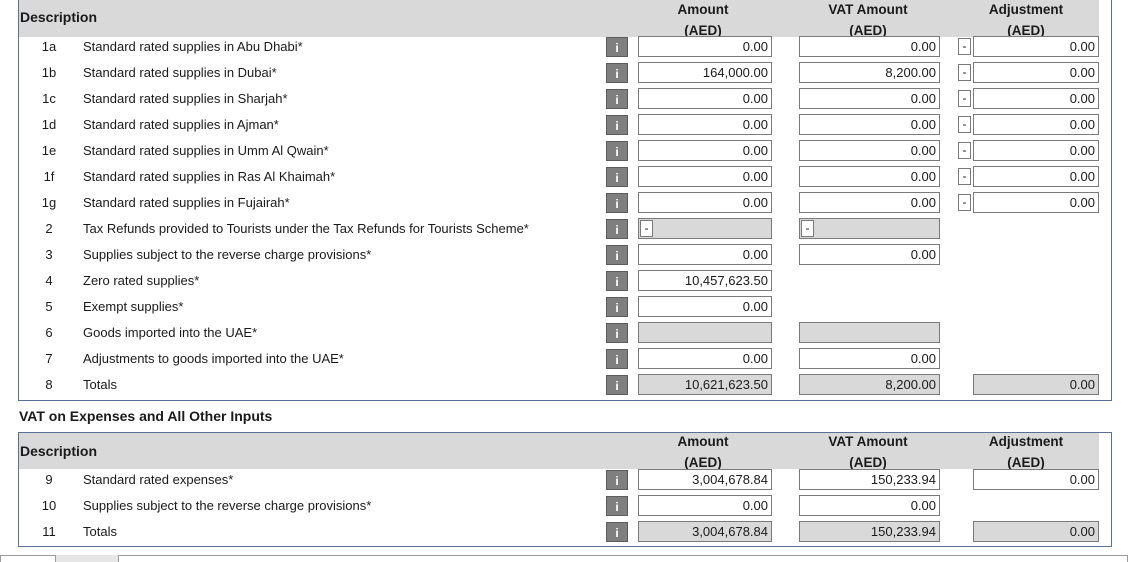 Image resolution: width=1128 pixels, height=562 pixels. I want to click on row-label: Standard rated expenses*, so click(158, 479).